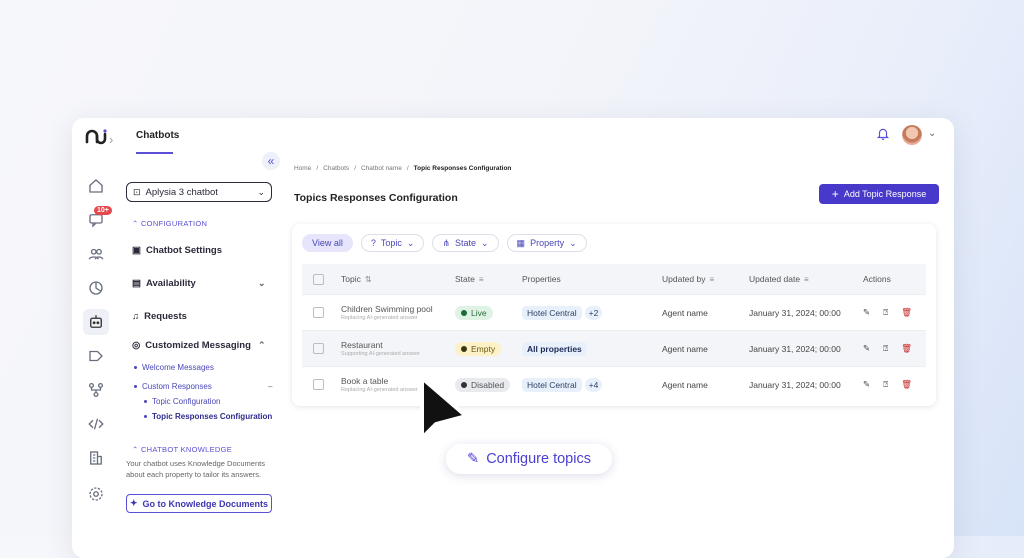 The image size is (1024, 558). I want to click on tab-chatbots: Chatbots, so click(157, 135).